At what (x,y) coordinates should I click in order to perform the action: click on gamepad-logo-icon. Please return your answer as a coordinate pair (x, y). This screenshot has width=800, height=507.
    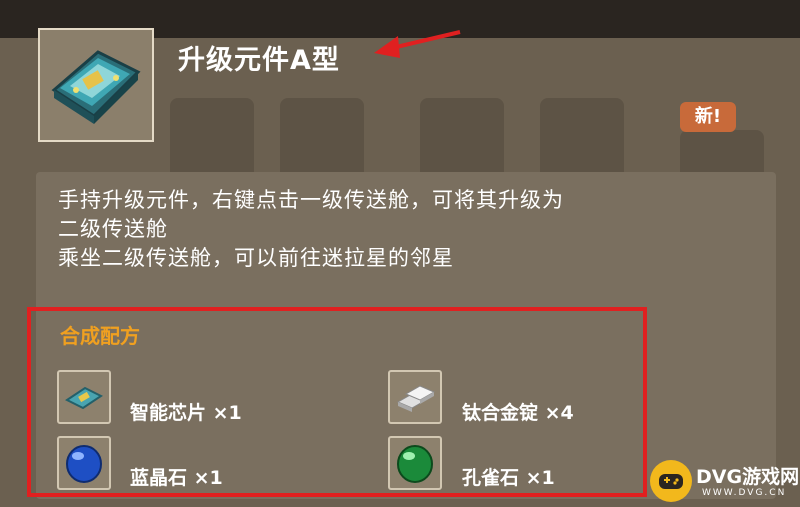
    Looking at the image, I should click on (671, 481).